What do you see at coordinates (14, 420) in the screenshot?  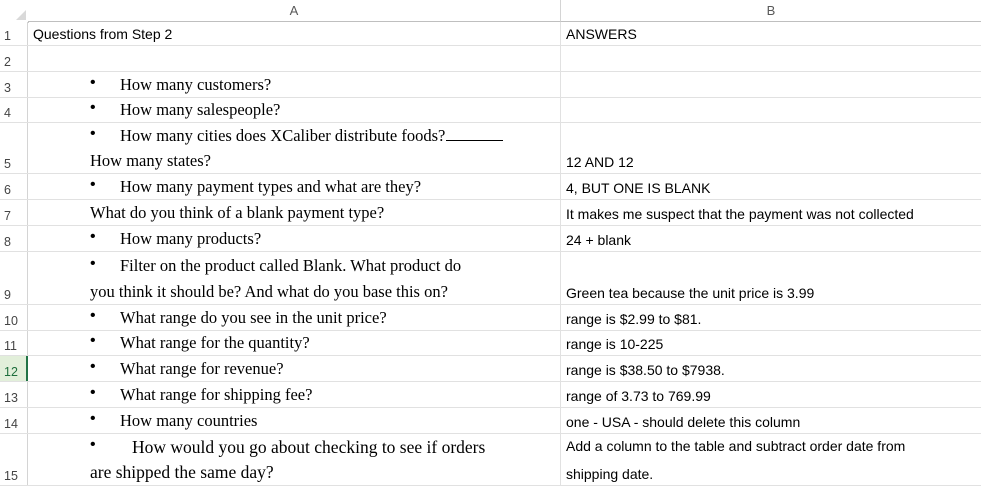 I see `row-header-14: 14` at bounding box center [14, 420].